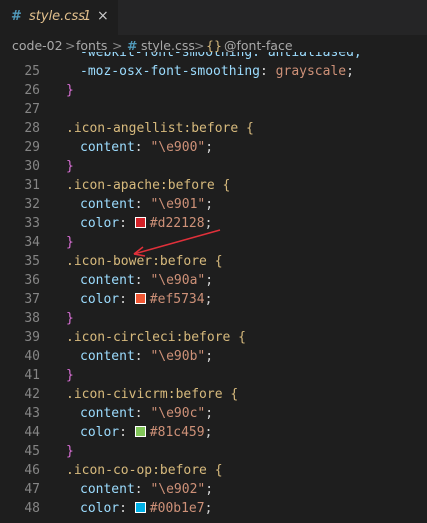  Describe the element at coordinates (32, 356) in the screenshot. I see `line-number: 40` at that location.